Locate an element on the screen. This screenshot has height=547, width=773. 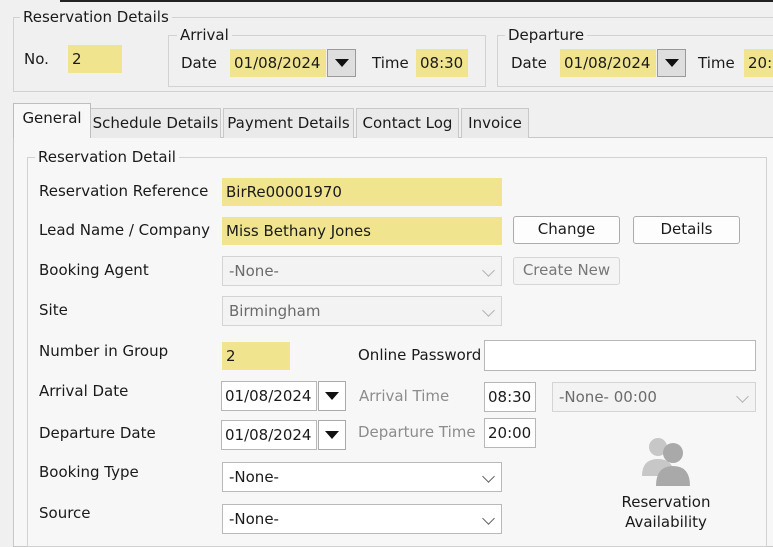
tab-general: General is located at coordinates (52, 120).